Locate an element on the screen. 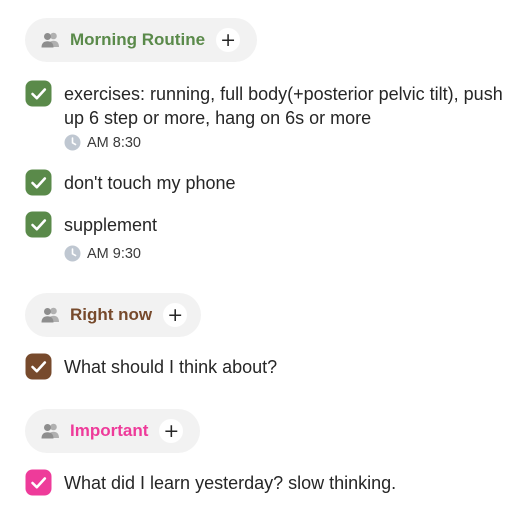 This screenshot has height=519, width=518. group-header-morning-routine: Morning Routine + is located at coordinates (141, 40).